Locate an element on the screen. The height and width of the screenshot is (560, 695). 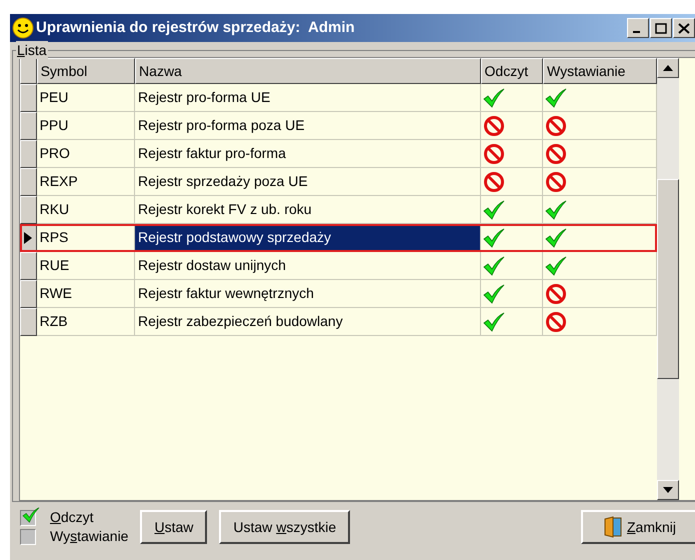
table-cell: PPU is located at coordinates (86, 126).